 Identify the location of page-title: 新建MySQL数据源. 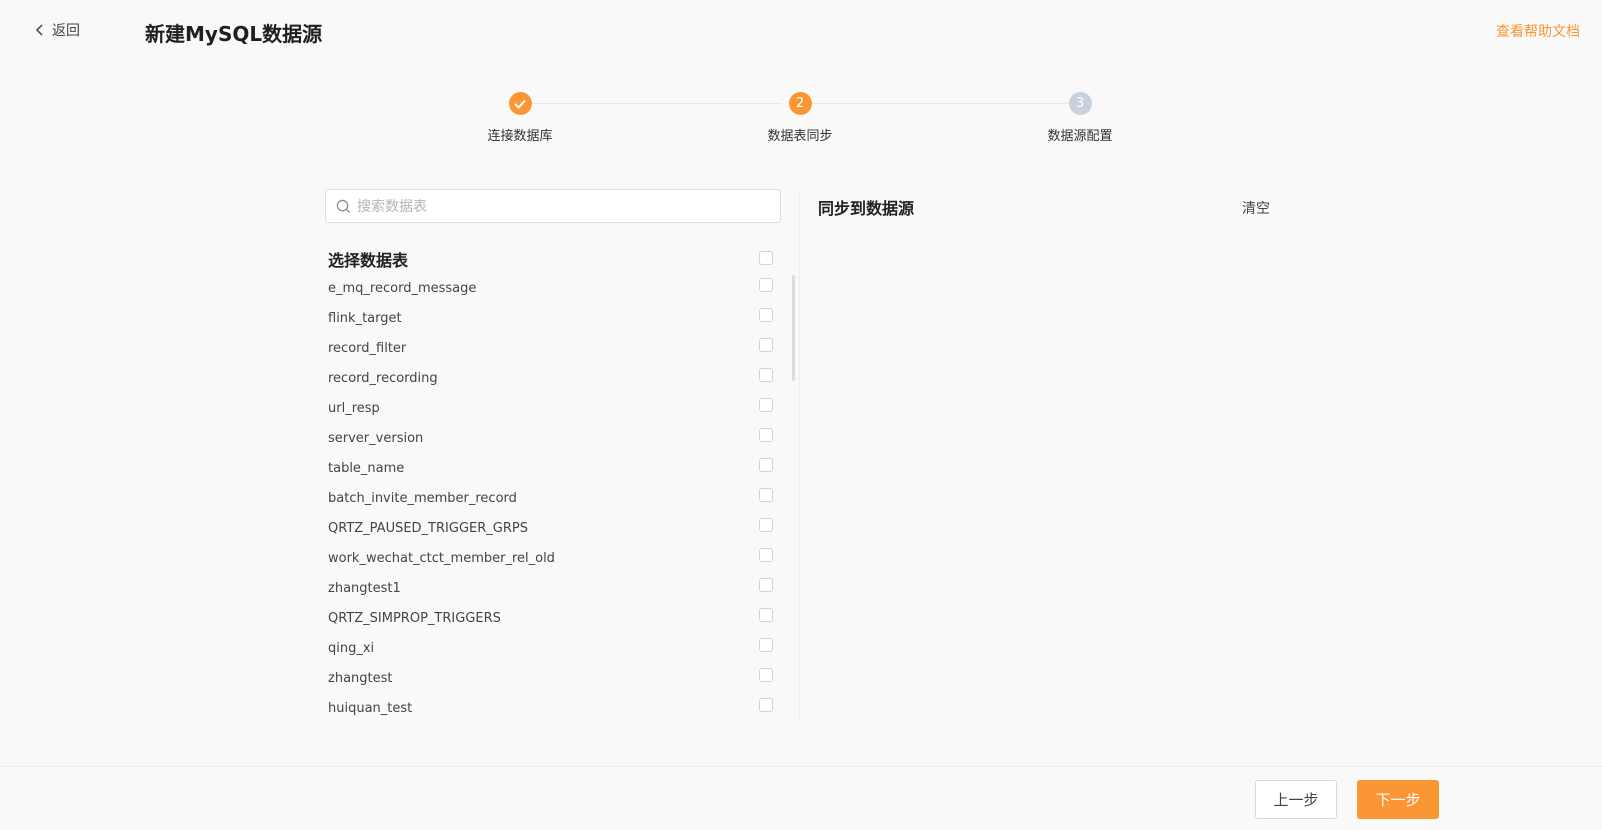
(234, 34).